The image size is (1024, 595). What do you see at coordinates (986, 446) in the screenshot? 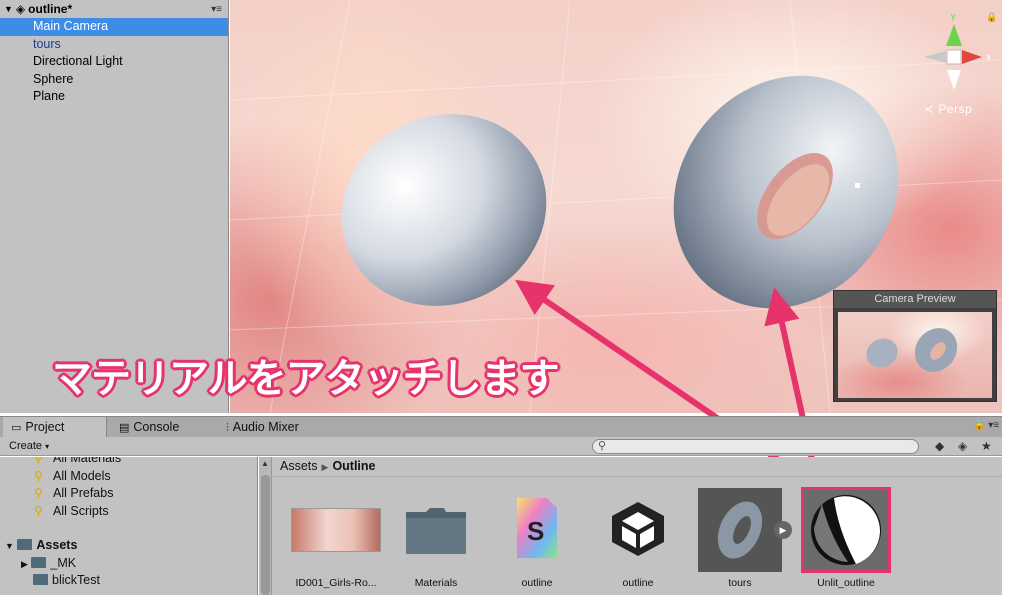
I see `favorite-star-icon: ★` at bounding box center [986, 446].